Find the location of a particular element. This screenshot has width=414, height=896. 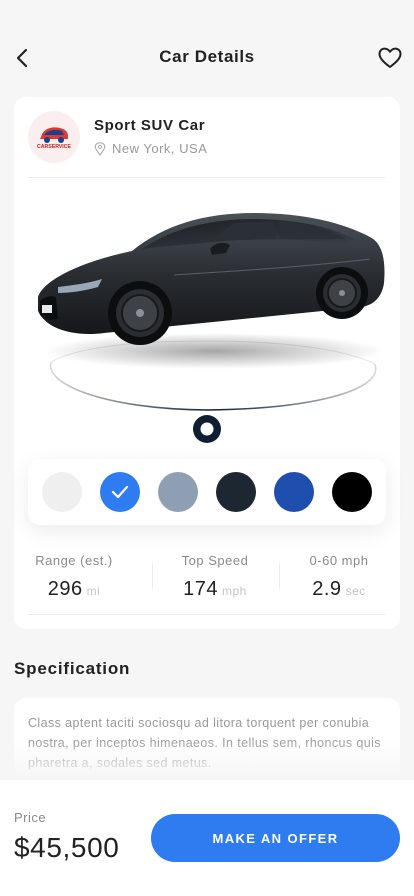

stat-label: Range (est.) is located at coordinates (74, 560).